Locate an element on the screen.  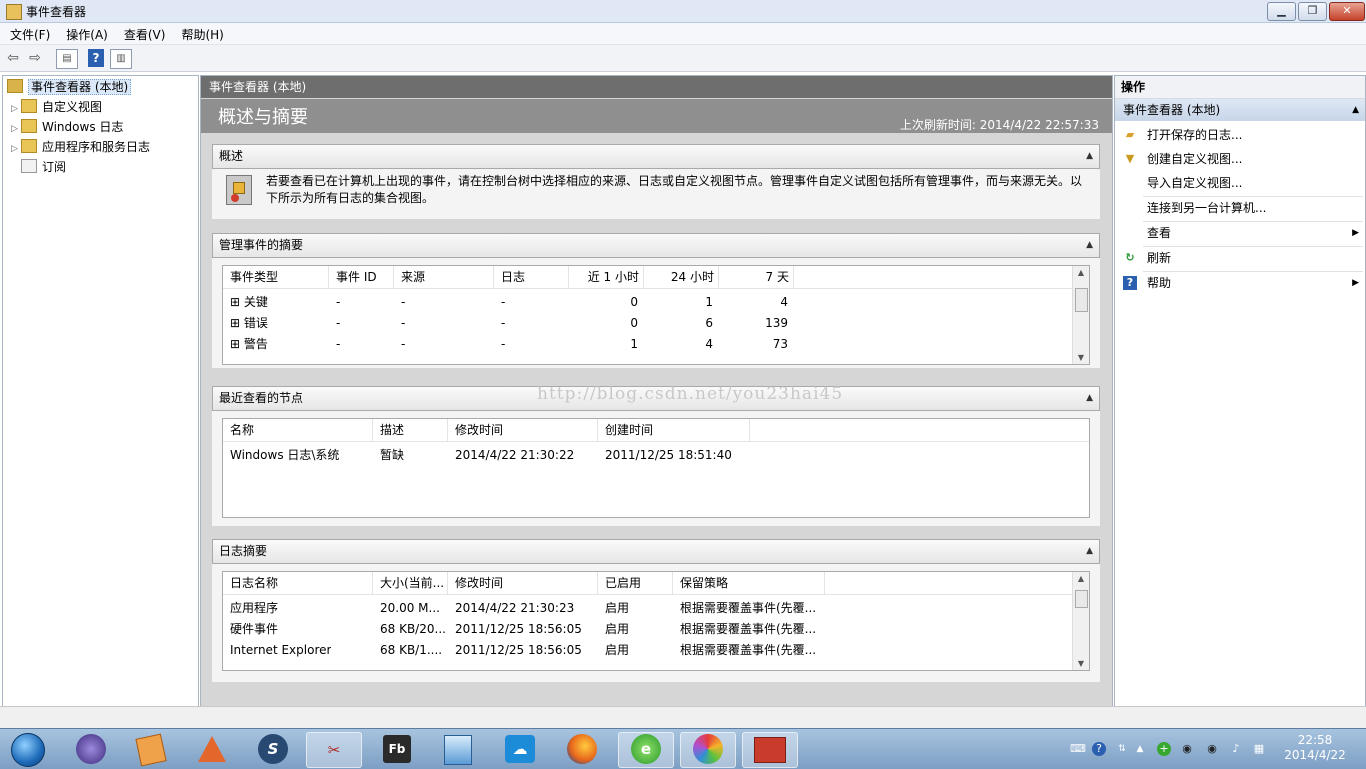
menu-view: 查看(V) is located at coordinates (145, 34).